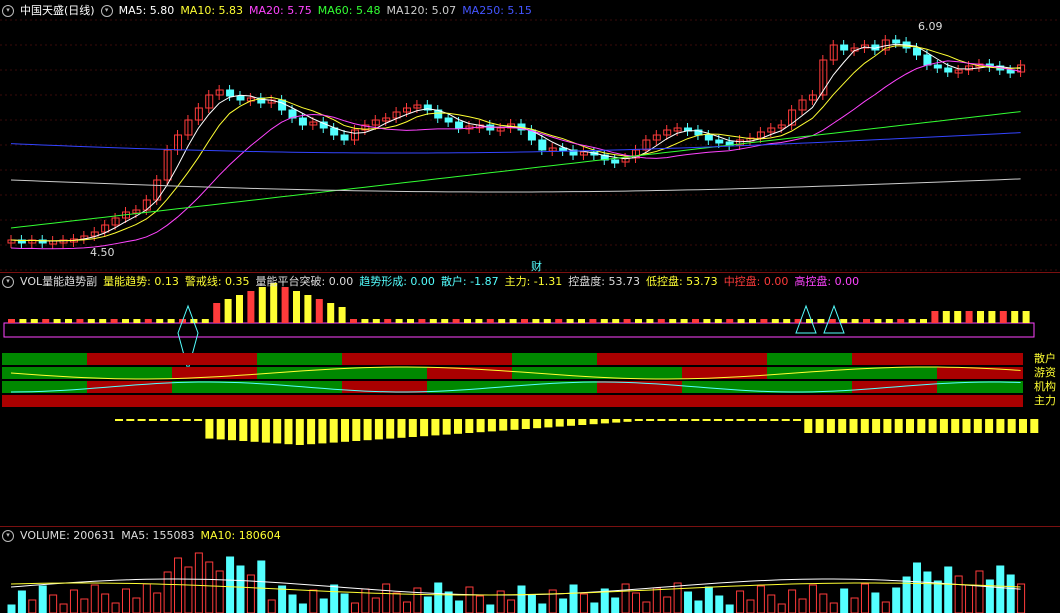  I want to click on indicator-settings-icon: ▾, so click(8, 282).